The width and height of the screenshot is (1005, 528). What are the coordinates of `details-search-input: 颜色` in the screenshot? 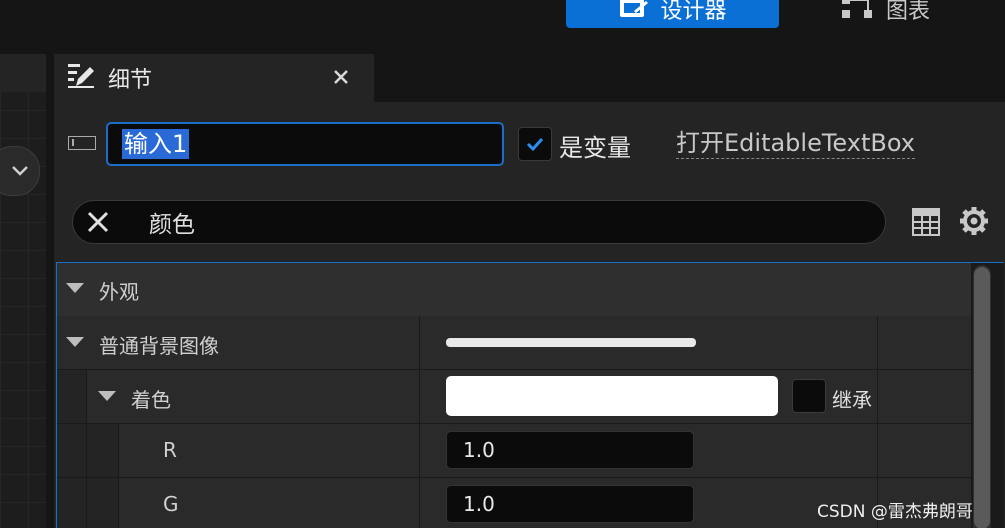 It's located at (479, 222).